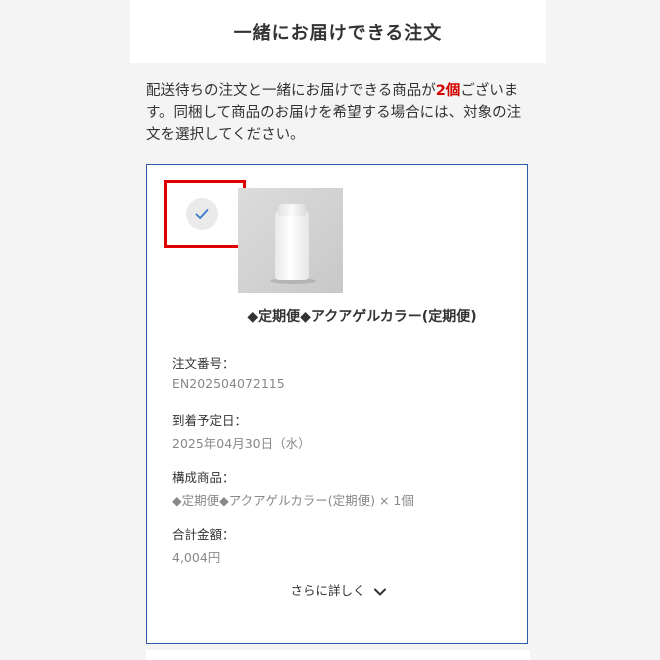 The height and width of the screenshot is (660, 660). What do you see at coordinates (203, 363) in the screenshot?
I see `order-number-label: 注文番号：` at bounding box center [203, 363].